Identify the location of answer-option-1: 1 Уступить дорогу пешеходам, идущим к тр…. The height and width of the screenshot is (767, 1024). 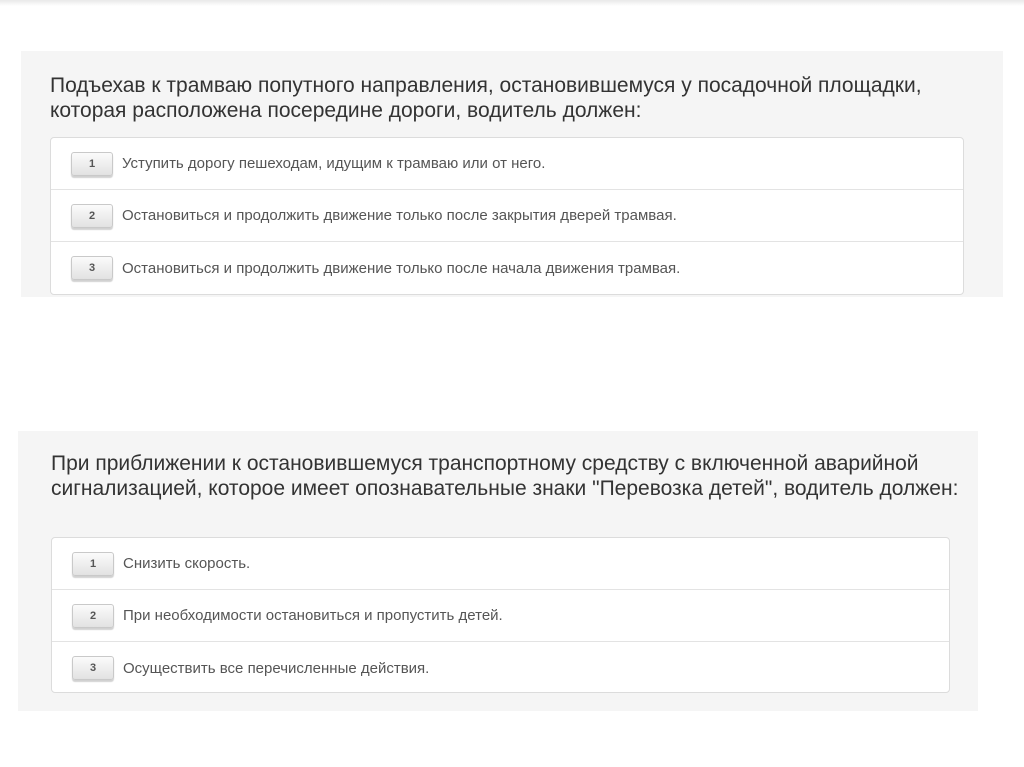
(507, 164).